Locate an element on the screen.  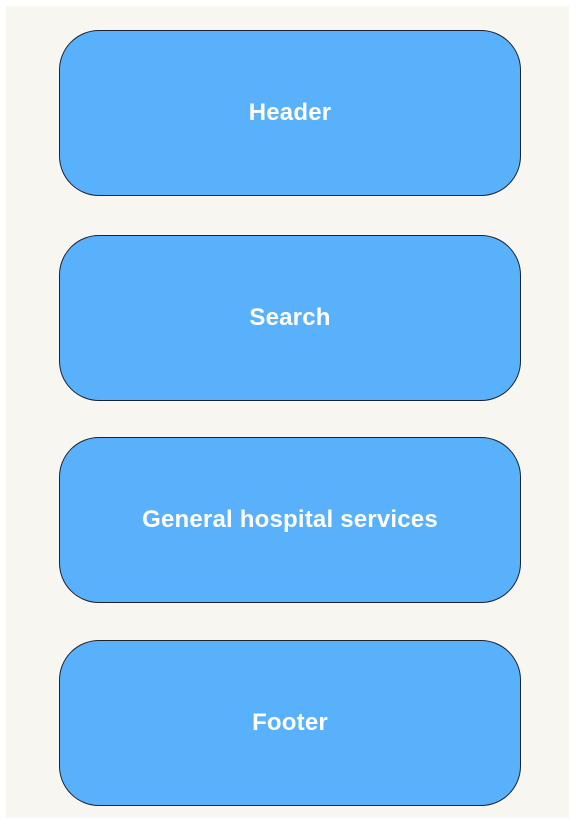
header-block-label: Header is located at coordinates (290, 112).